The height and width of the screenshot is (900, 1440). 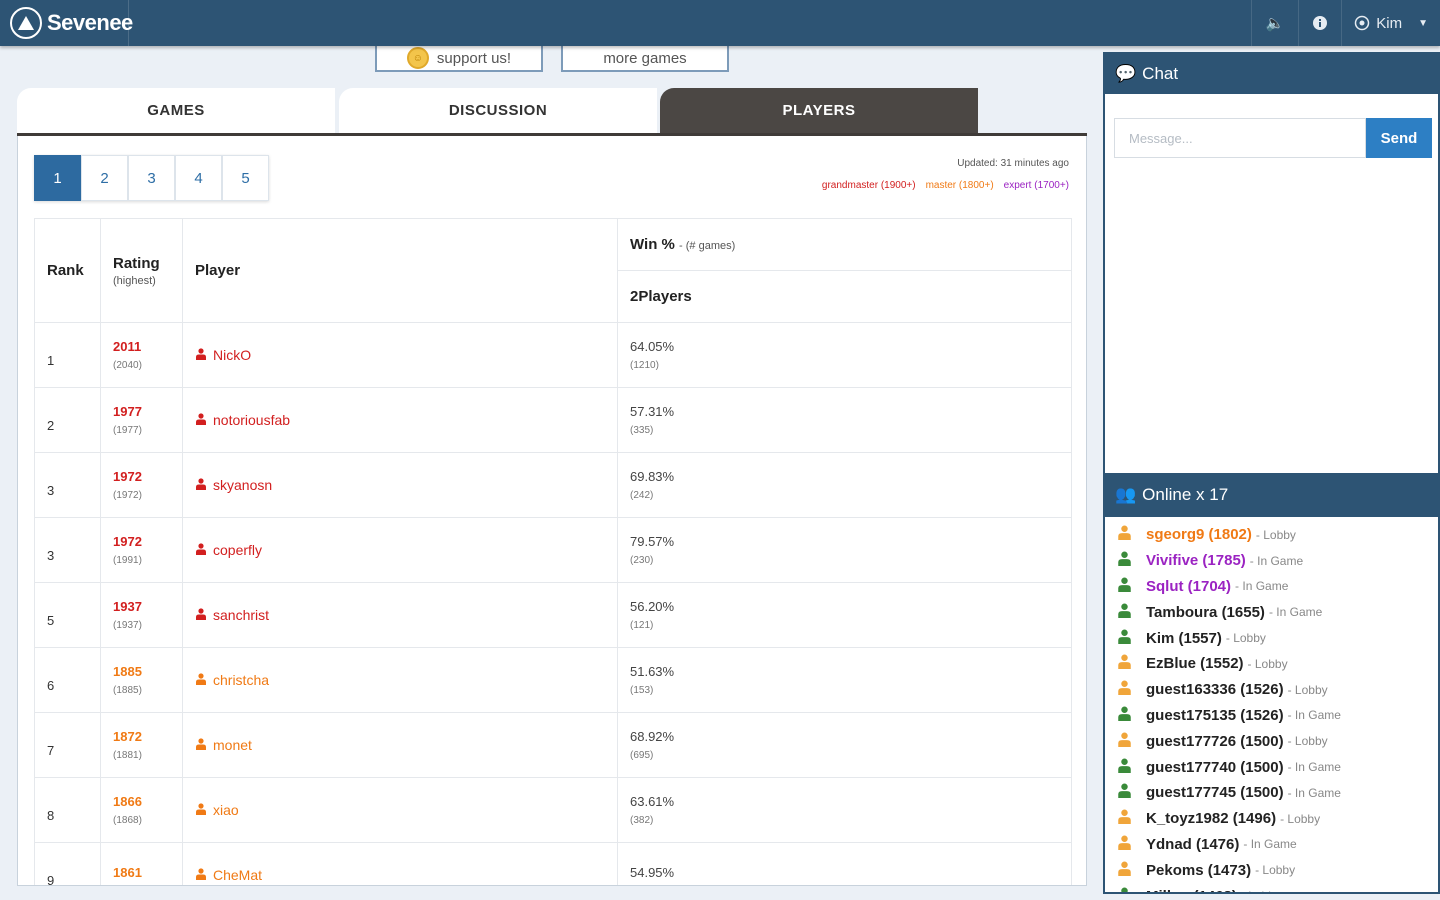 I want to click on page-5-button: 5, so click(x=245, y=178).